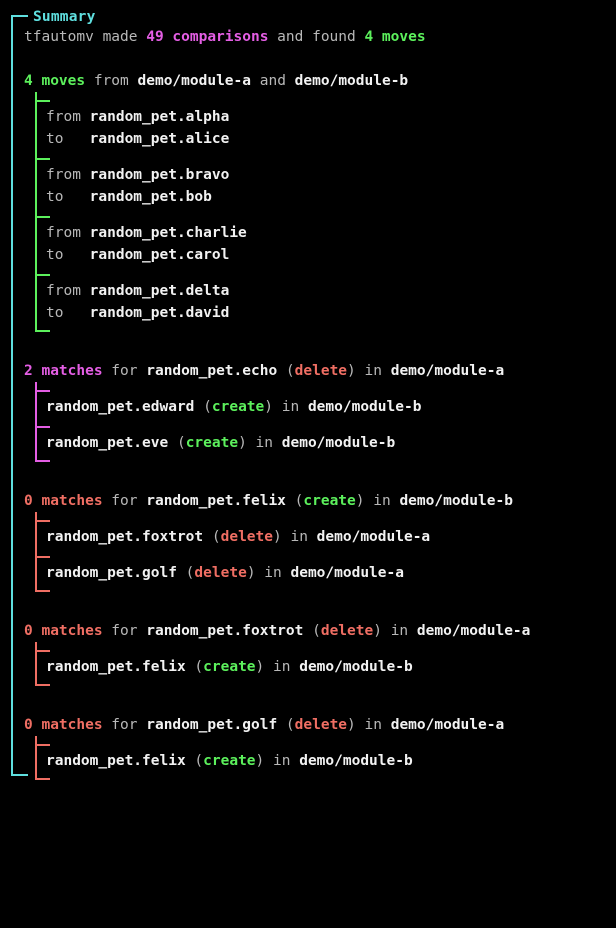 The height and width of the screenshot is (928, 616). Describe the element at coordinates (308, 12) in the screenshot. I see `summary-box-header: Summary` at that location.